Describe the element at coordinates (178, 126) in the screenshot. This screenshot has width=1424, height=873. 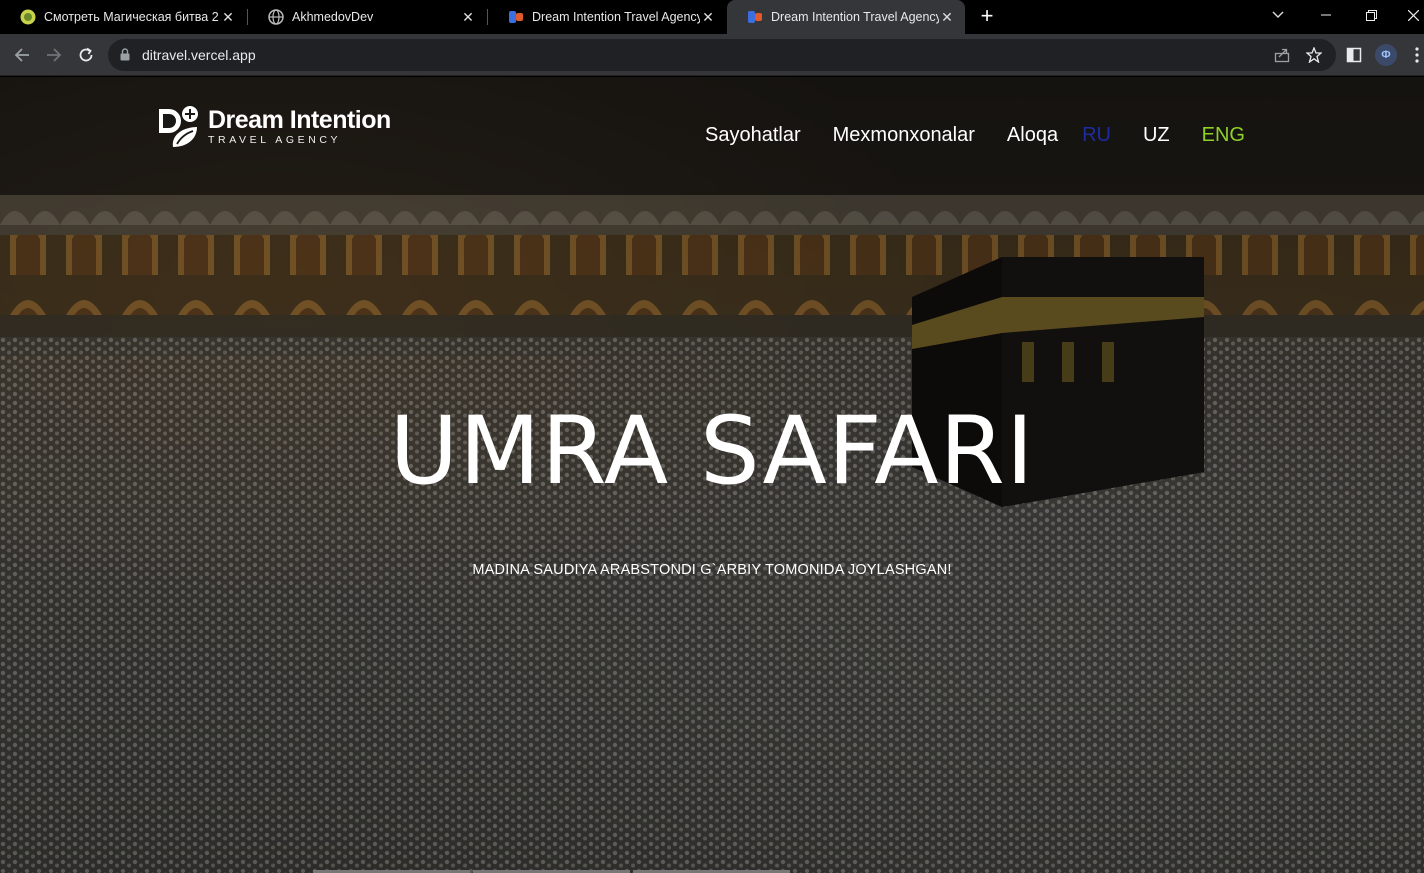
I see `dream-intention-logo-icon` at that location.